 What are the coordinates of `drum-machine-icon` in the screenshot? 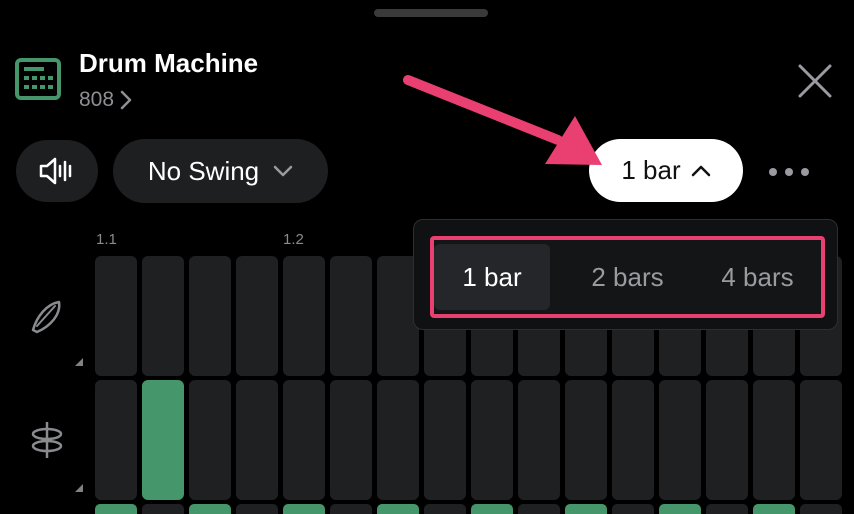 It's located at (38, 79).